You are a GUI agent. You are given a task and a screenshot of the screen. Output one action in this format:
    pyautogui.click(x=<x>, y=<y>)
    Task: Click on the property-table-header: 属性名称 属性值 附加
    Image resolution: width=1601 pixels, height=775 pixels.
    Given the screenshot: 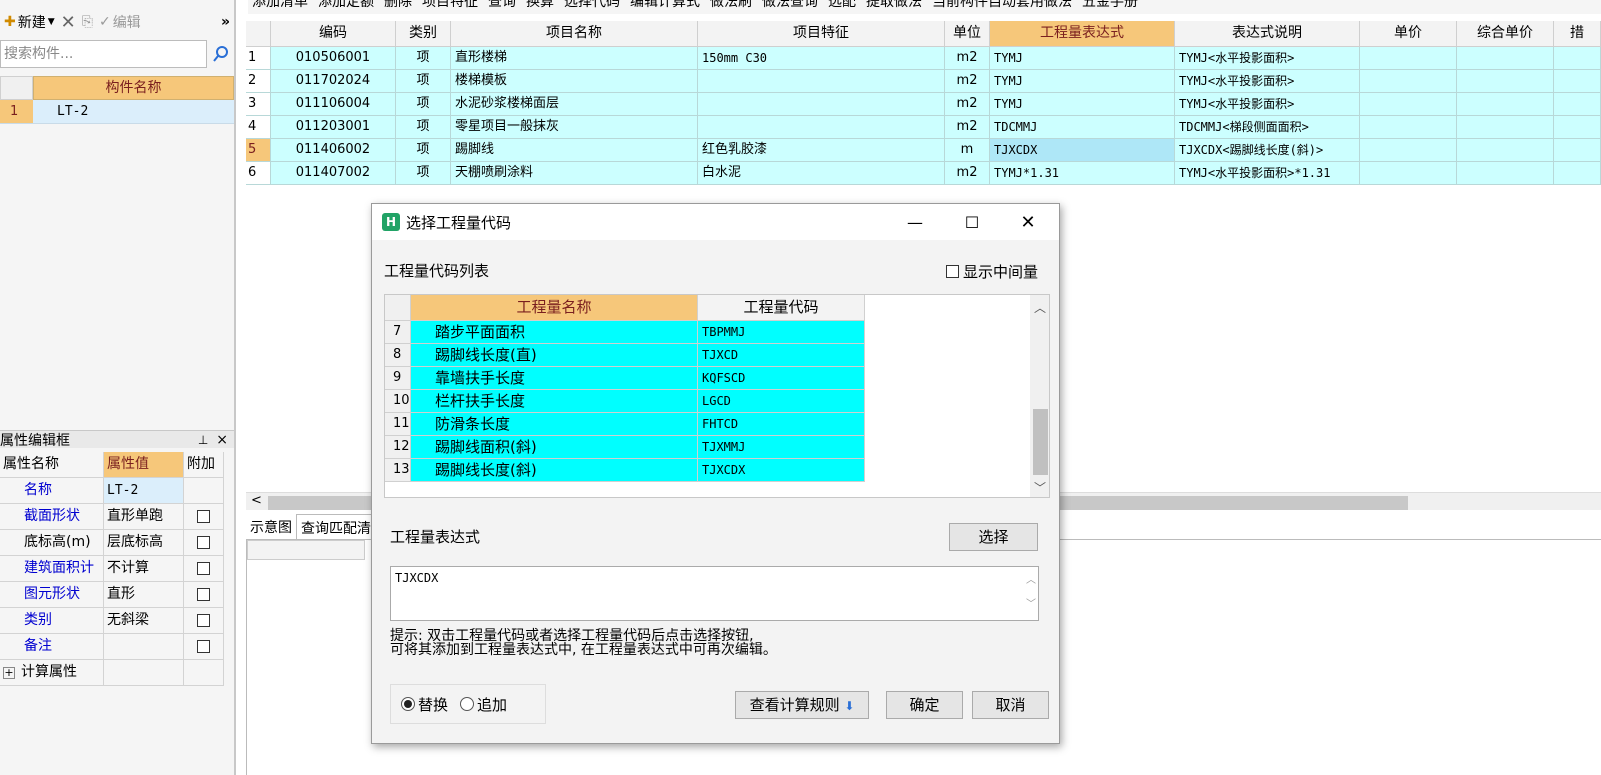 What is the action you would take?
    pyautogui.click(x=112, y=465)
    